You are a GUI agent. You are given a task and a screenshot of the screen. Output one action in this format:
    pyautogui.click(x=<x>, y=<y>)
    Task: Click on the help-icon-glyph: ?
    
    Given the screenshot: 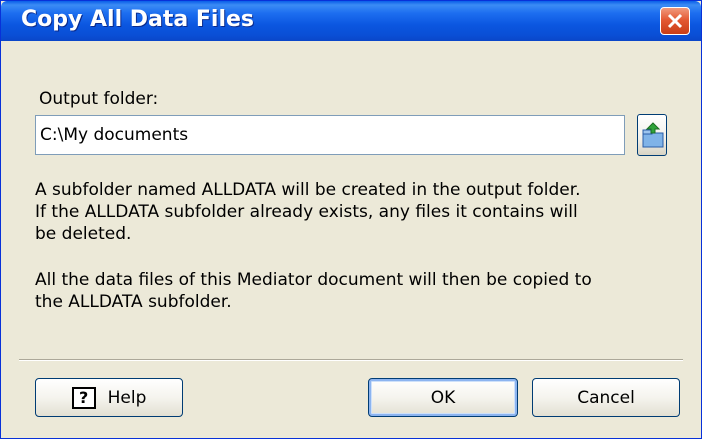 What is the action you would take?
    pyautogui.click(x=83, y=397)
    